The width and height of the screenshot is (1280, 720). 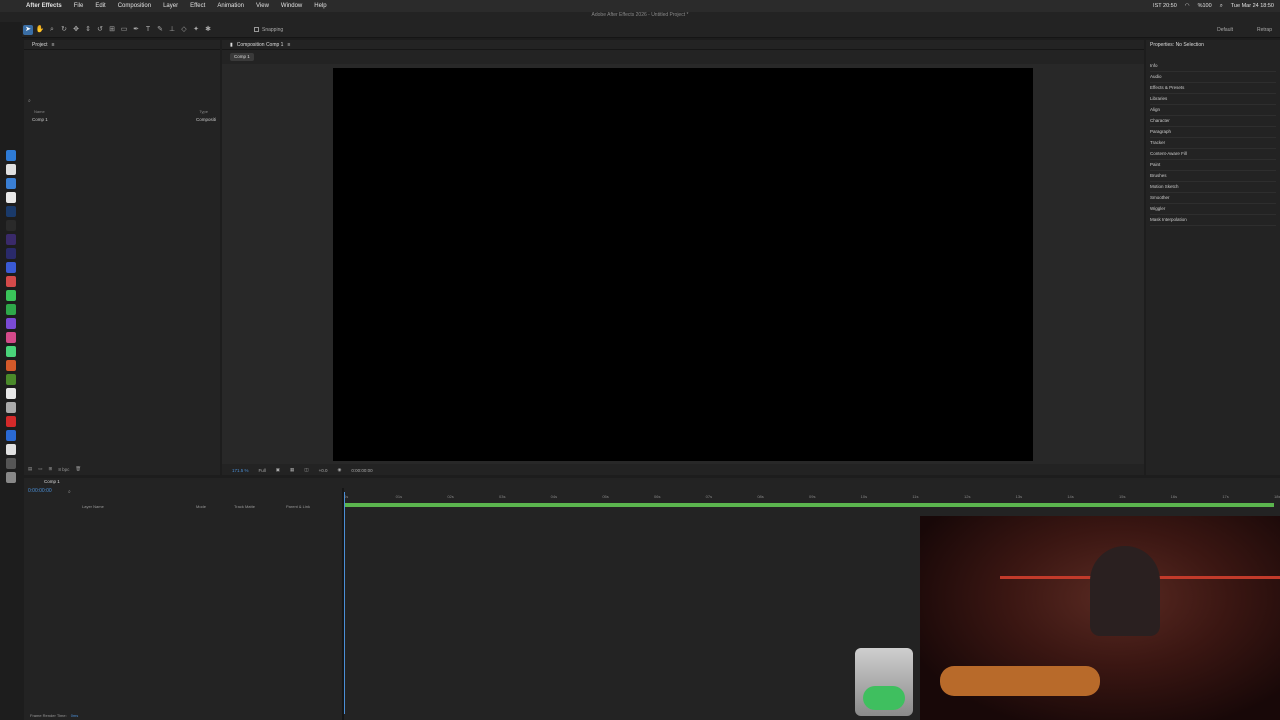 What do you see at coordinates (809, 505) in the screenshot?
I see `work-area-bar` at bounding box center [809, 505].